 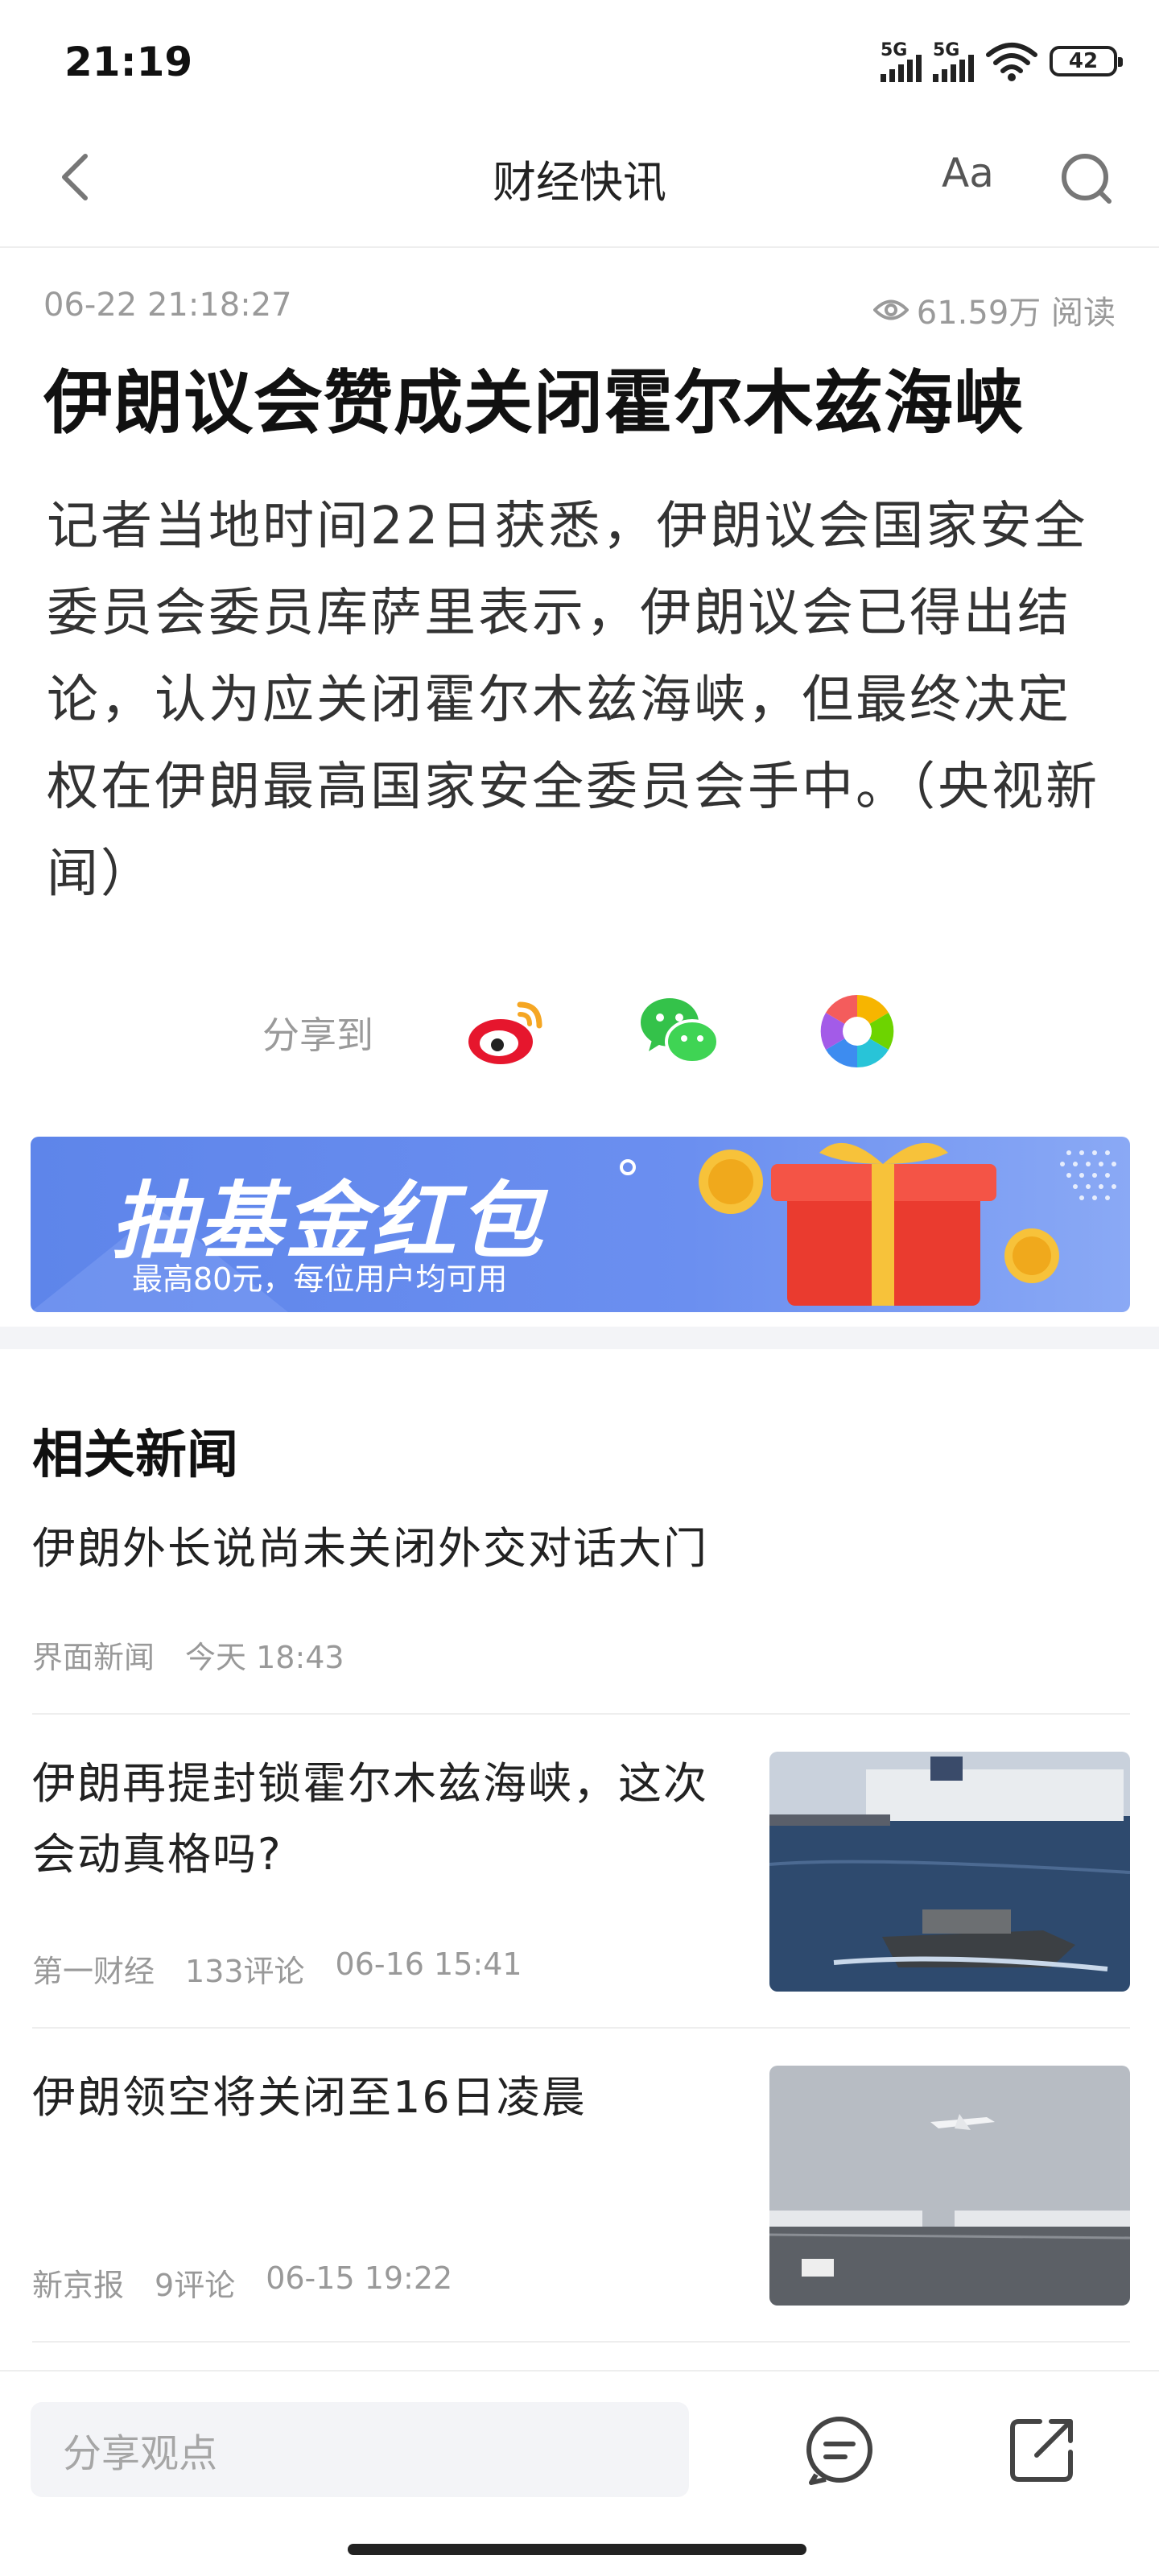 I want to click on wechat-icon, so click(x=680, y=1031).